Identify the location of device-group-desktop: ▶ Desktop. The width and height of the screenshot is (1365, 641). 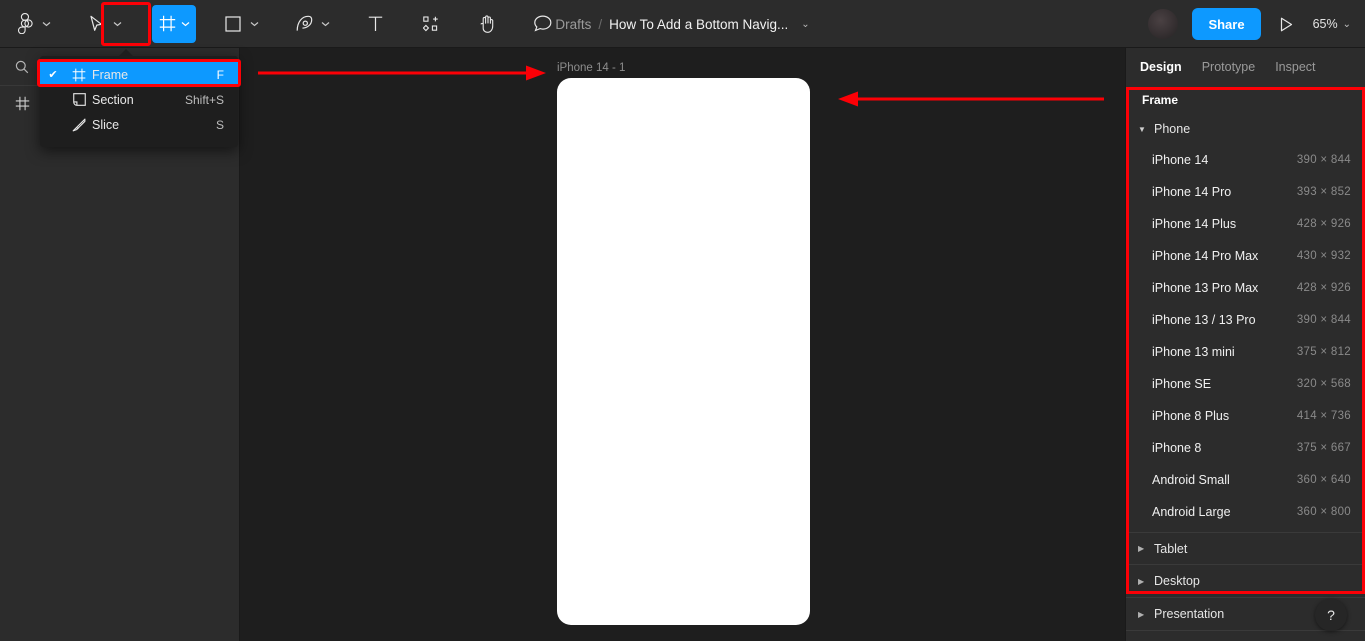
(1245, 581).